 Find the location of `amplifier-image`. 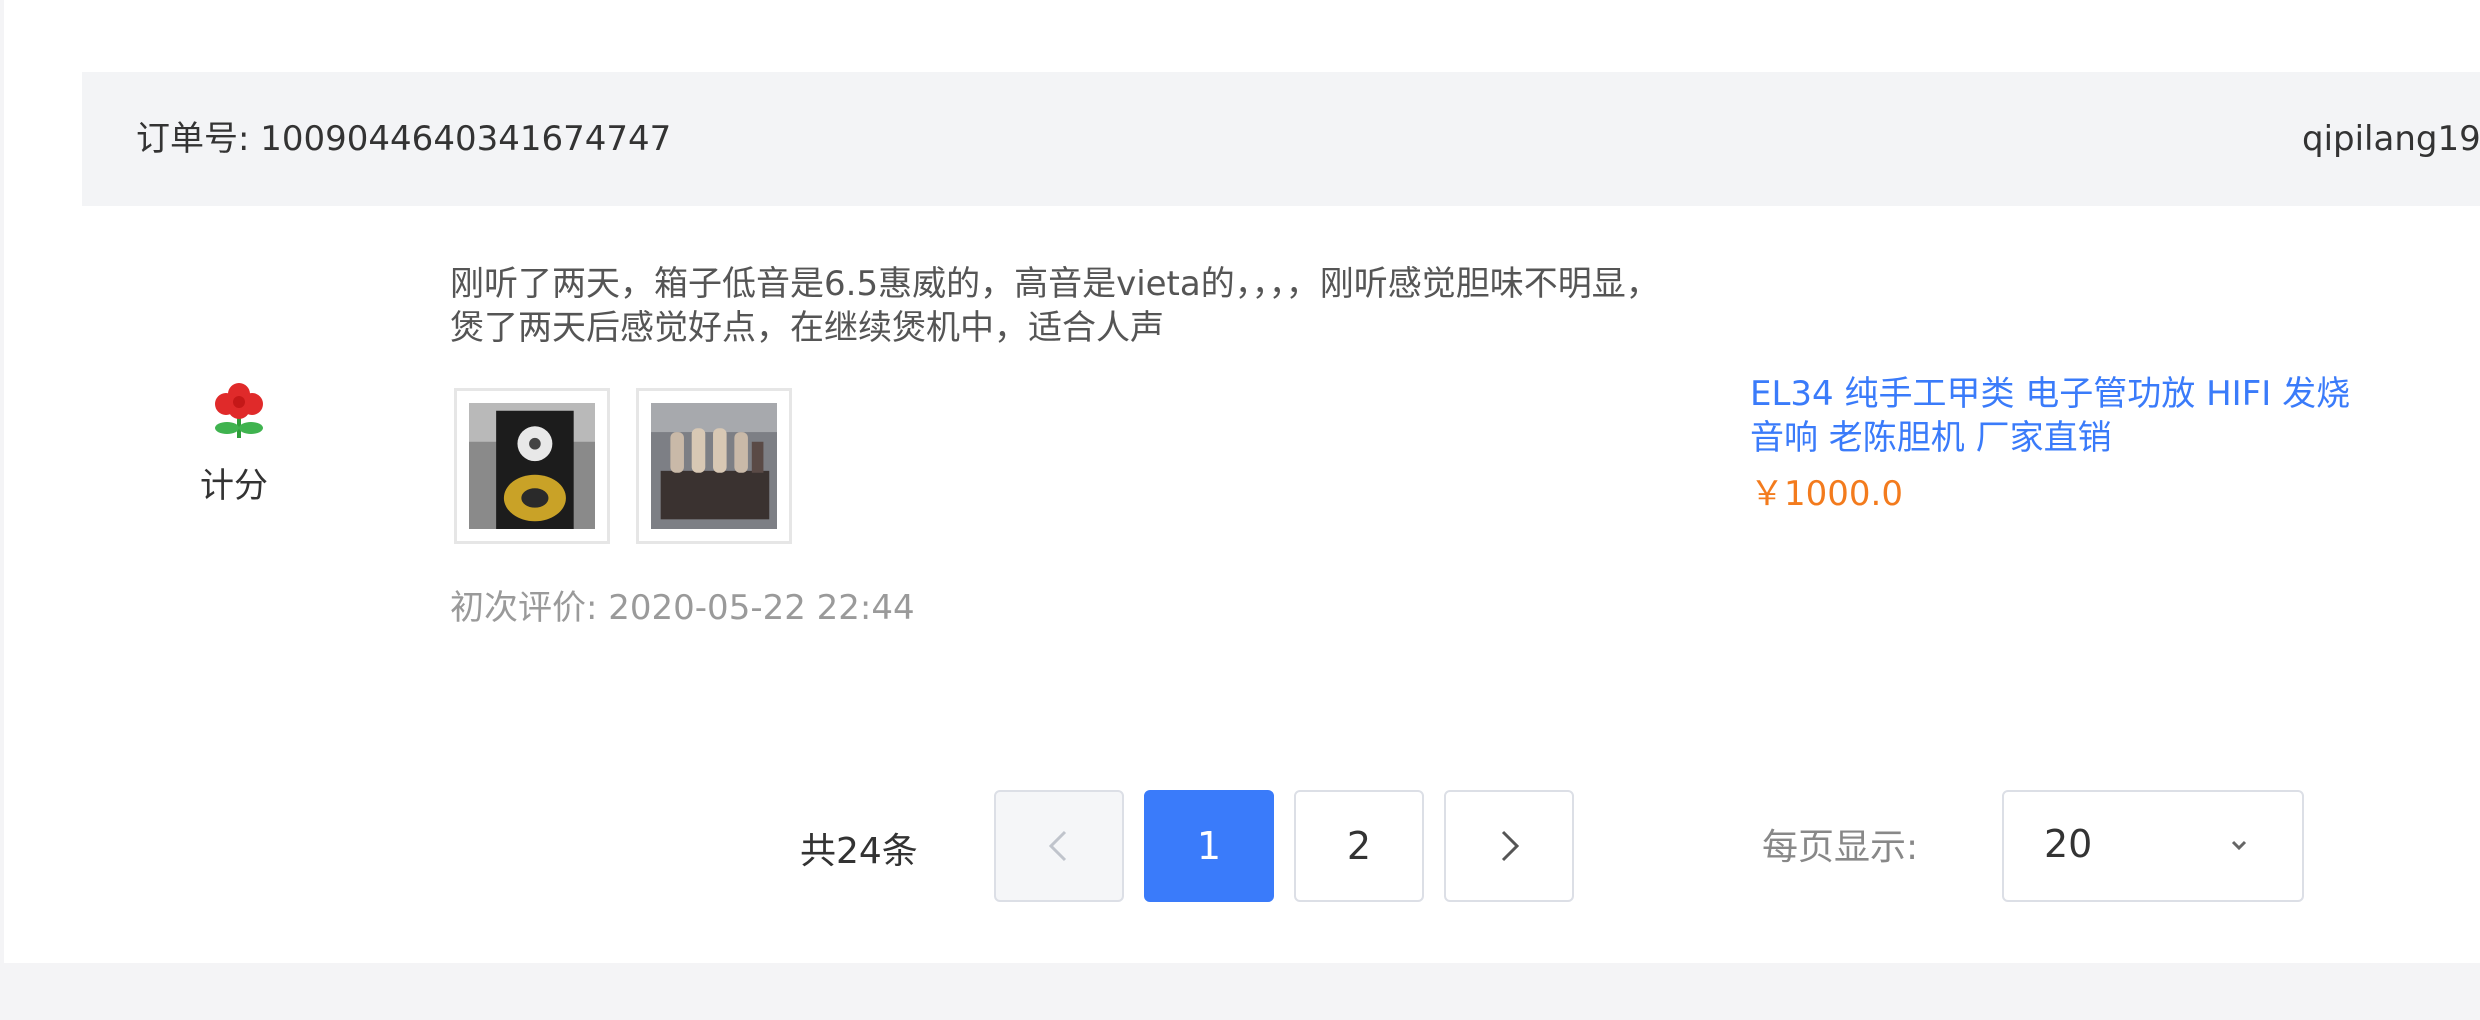

amplifier-image is located at coordinates (714, 466).